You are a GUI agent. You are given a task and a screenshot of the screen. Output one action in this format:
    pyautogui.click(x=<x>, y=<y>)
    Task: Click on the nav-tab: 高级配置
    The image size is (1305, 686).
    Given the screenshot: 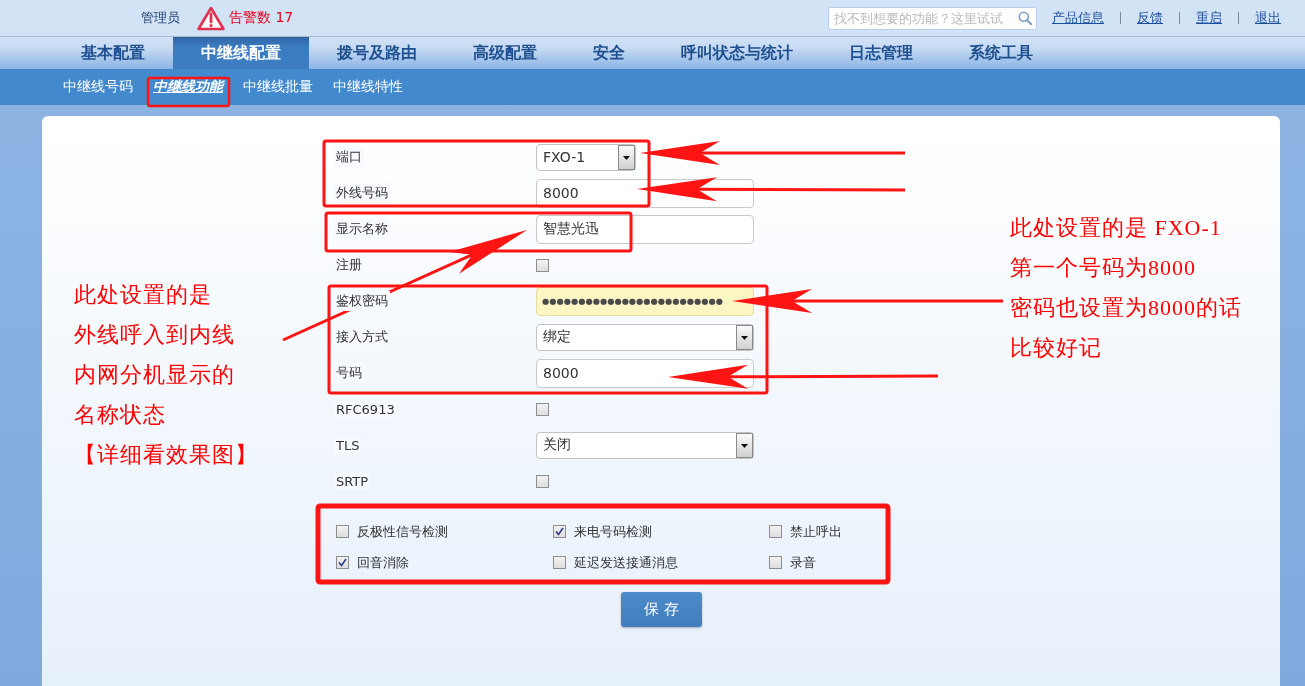 What is the action you would take?
    pyautogui.click(x=505, y=53)
    